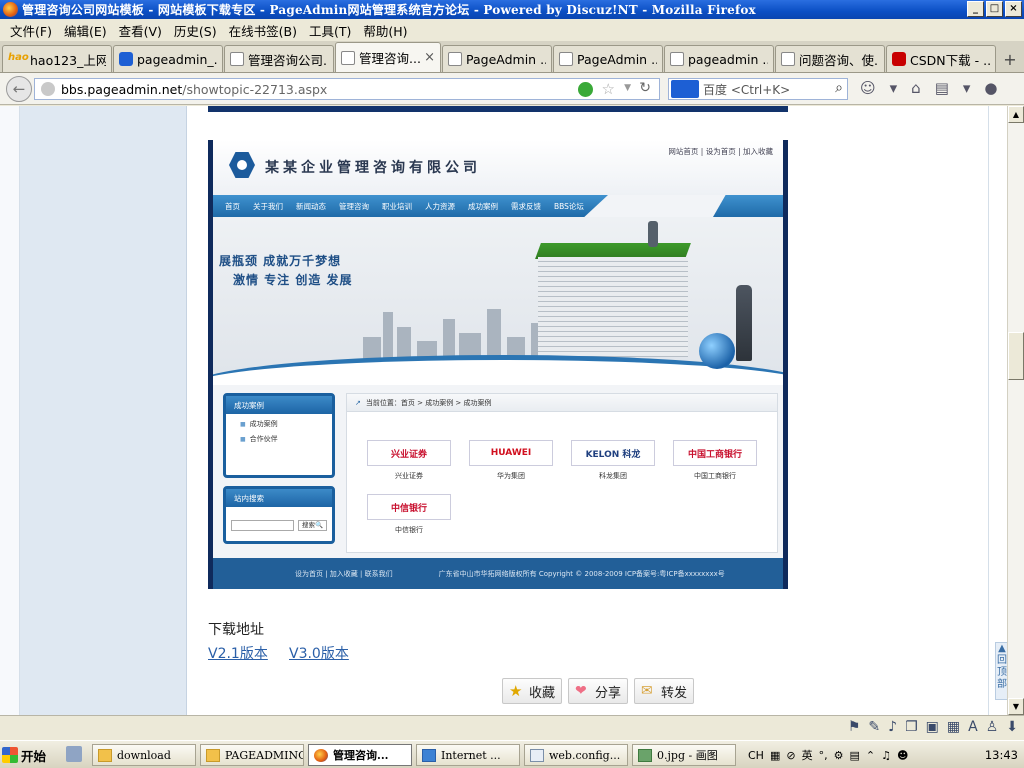  I want to click on menu-dropdown-icon: ▾, so click(967, 88).